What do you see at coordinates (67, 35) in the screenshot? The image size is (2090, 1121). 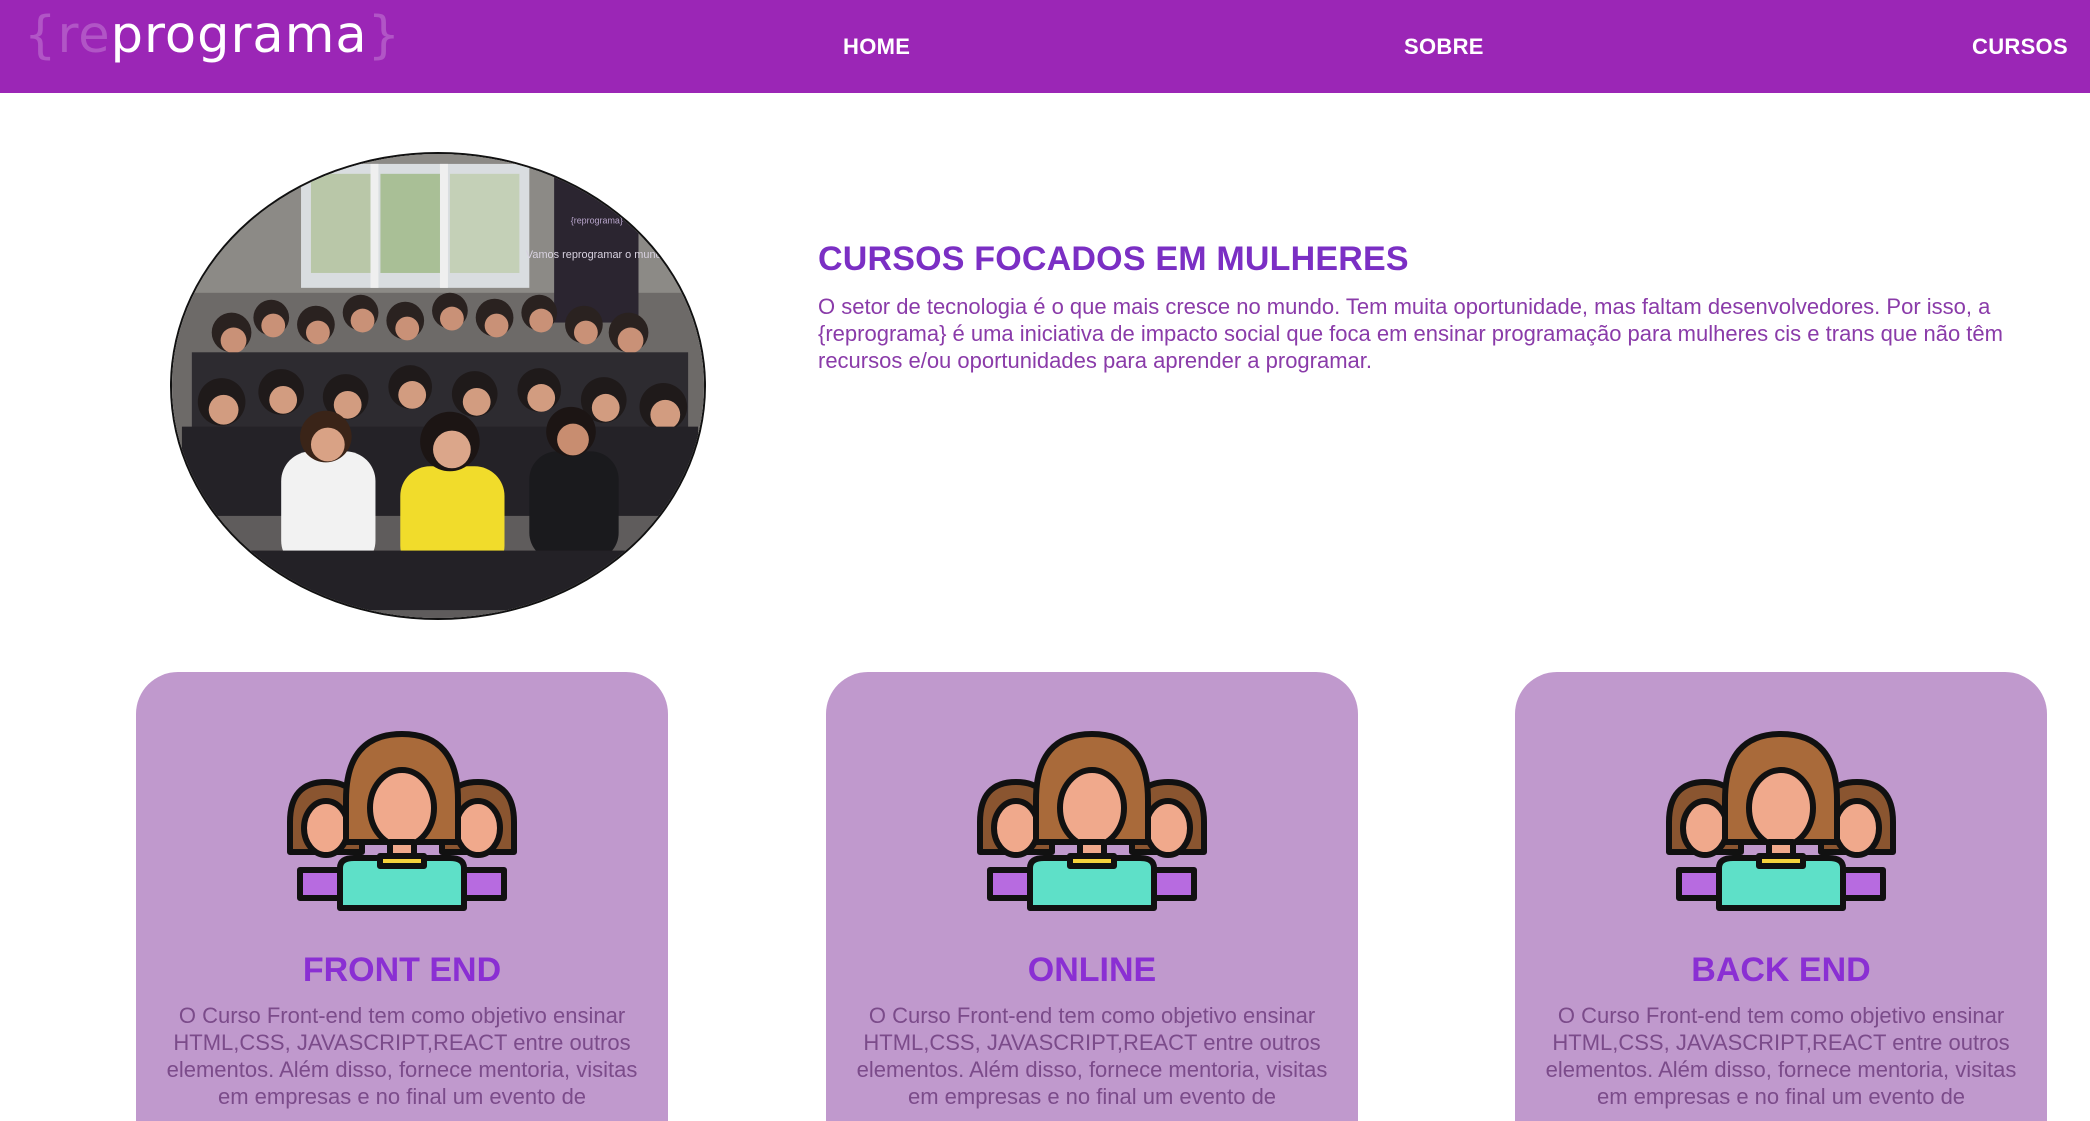 I see `logo-prefix: {re` at bounding box center [67, 35].